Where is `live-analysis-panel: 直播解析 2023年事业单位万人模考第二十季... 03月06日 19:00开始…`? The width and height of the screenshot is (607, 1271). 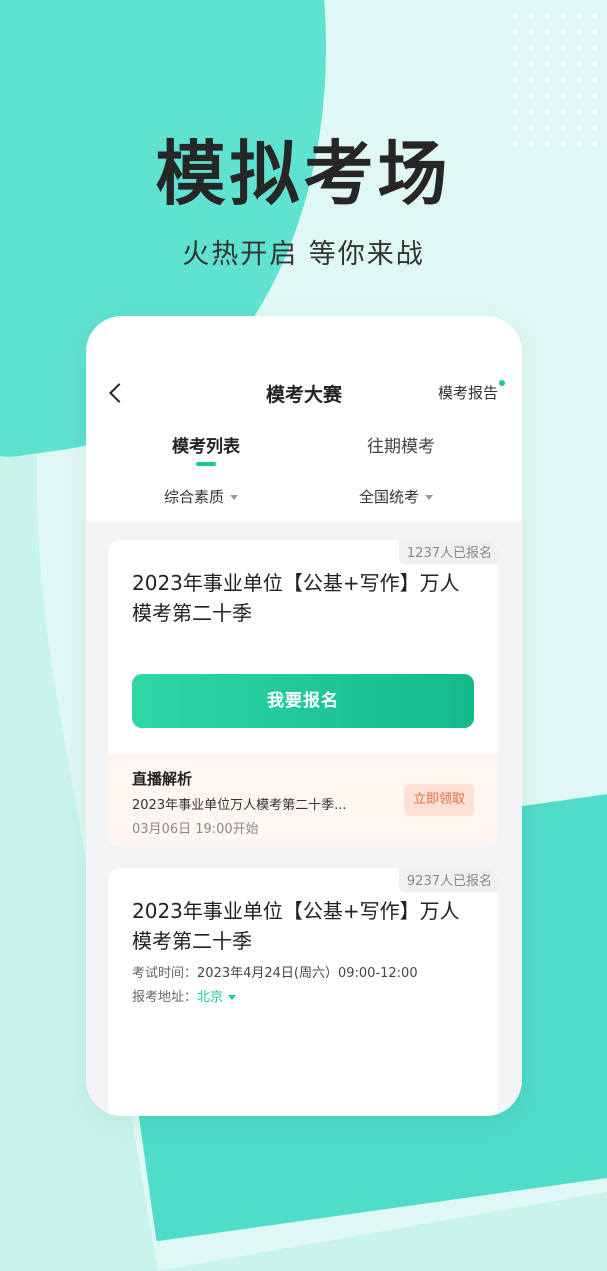 live-analysis-panel: 直播解析 2023年事业单位万人模考第二十季... 03月06日 19:00开始… is located at coordinates (303, 800).